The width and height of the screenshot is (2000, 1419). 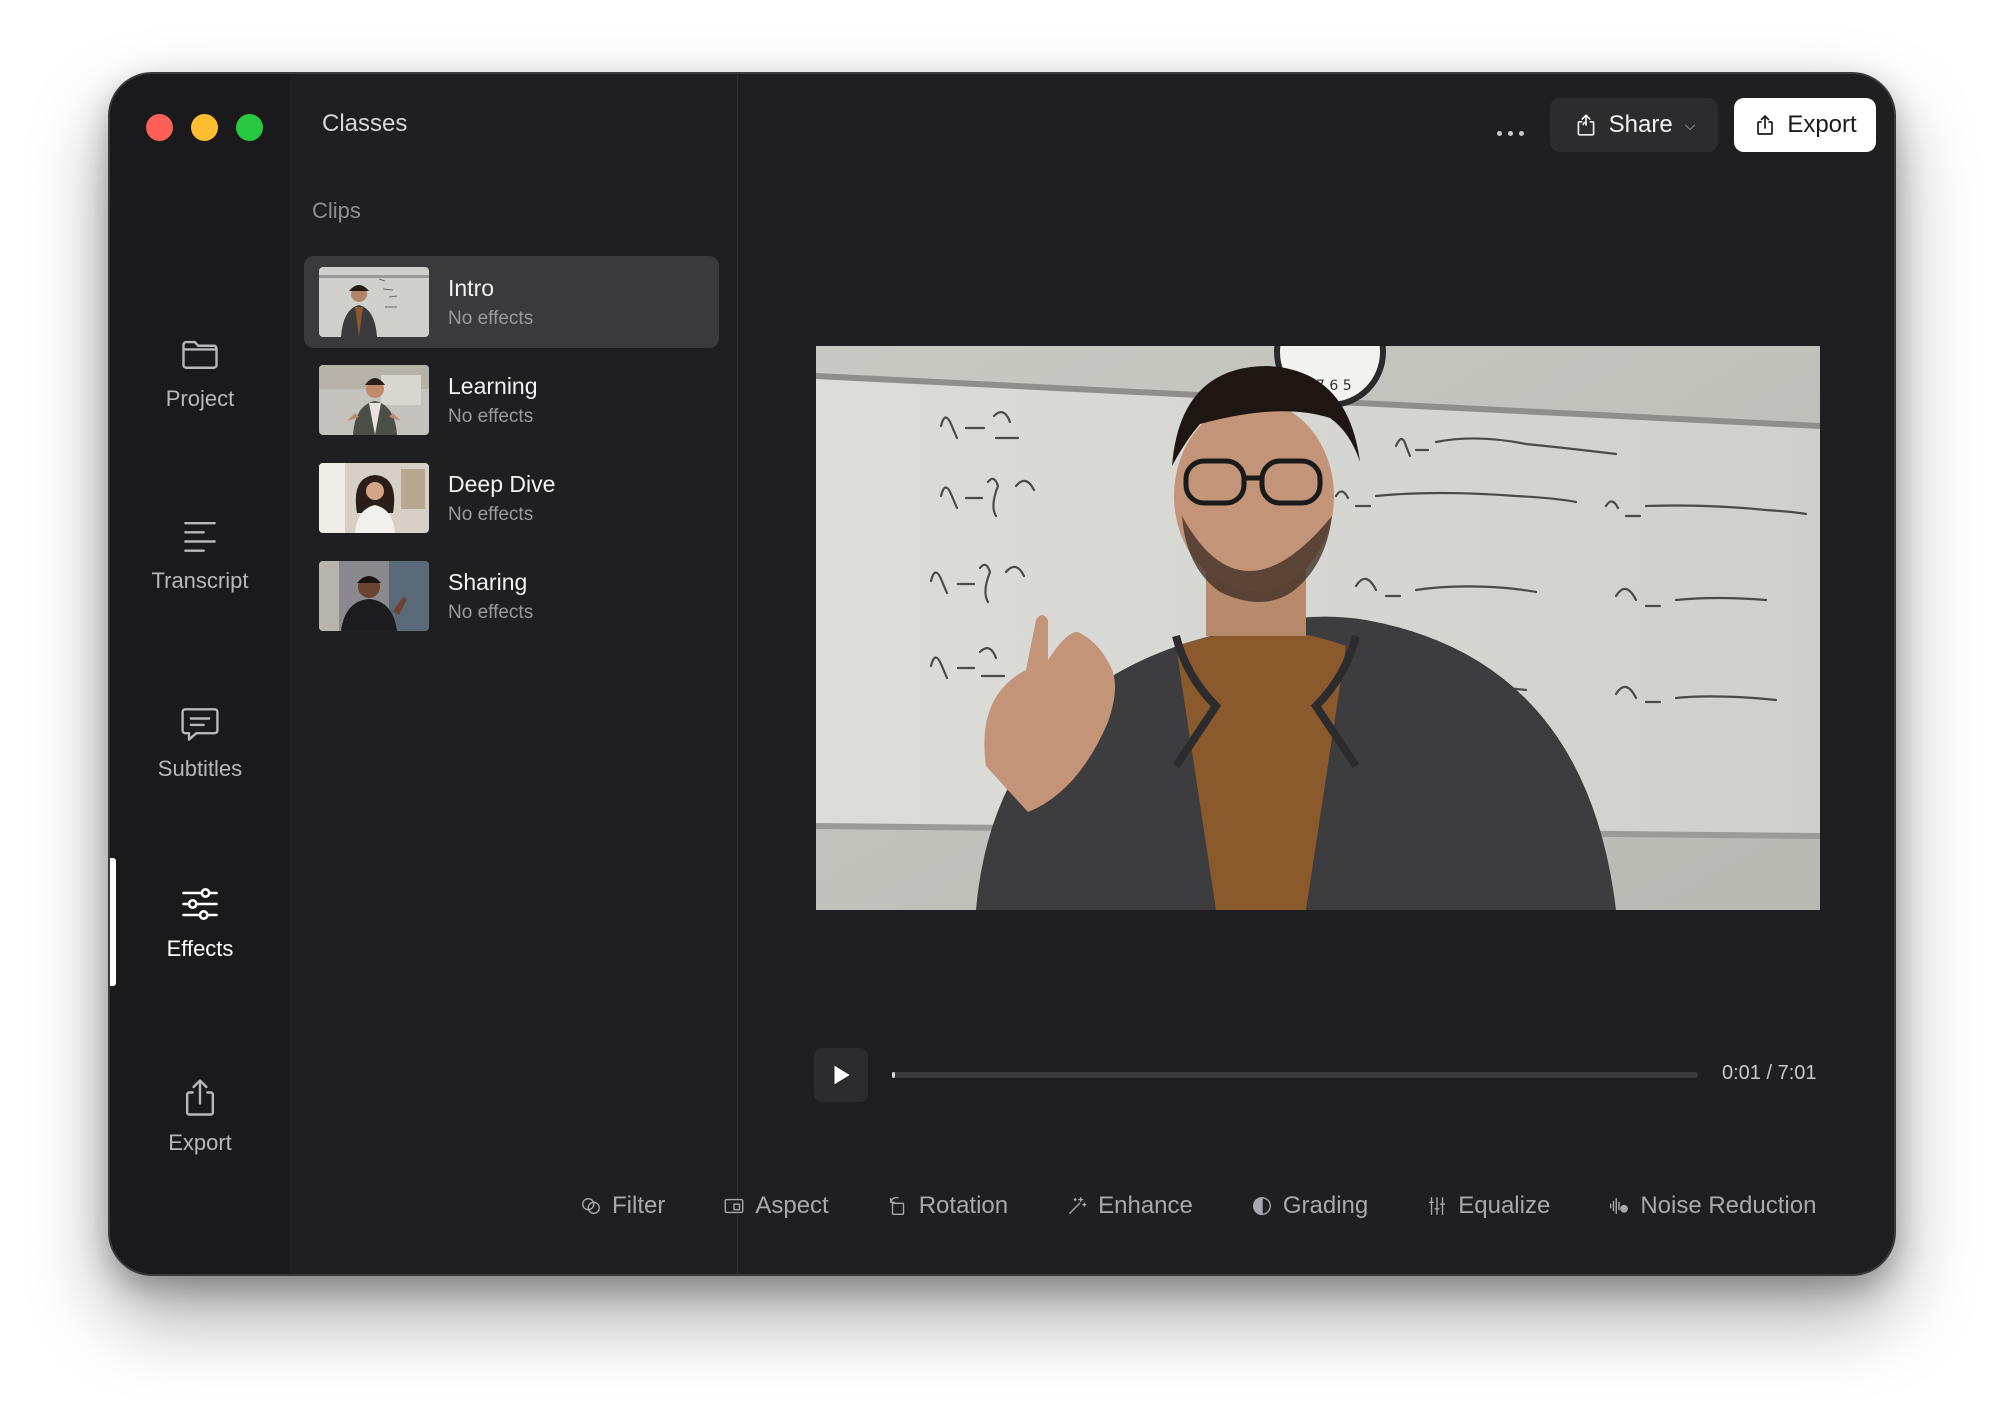 What do you see at coordinates (336, 210) in the screenshot?
I see `clips-heading: Clips` at bounding box center [336, 210].